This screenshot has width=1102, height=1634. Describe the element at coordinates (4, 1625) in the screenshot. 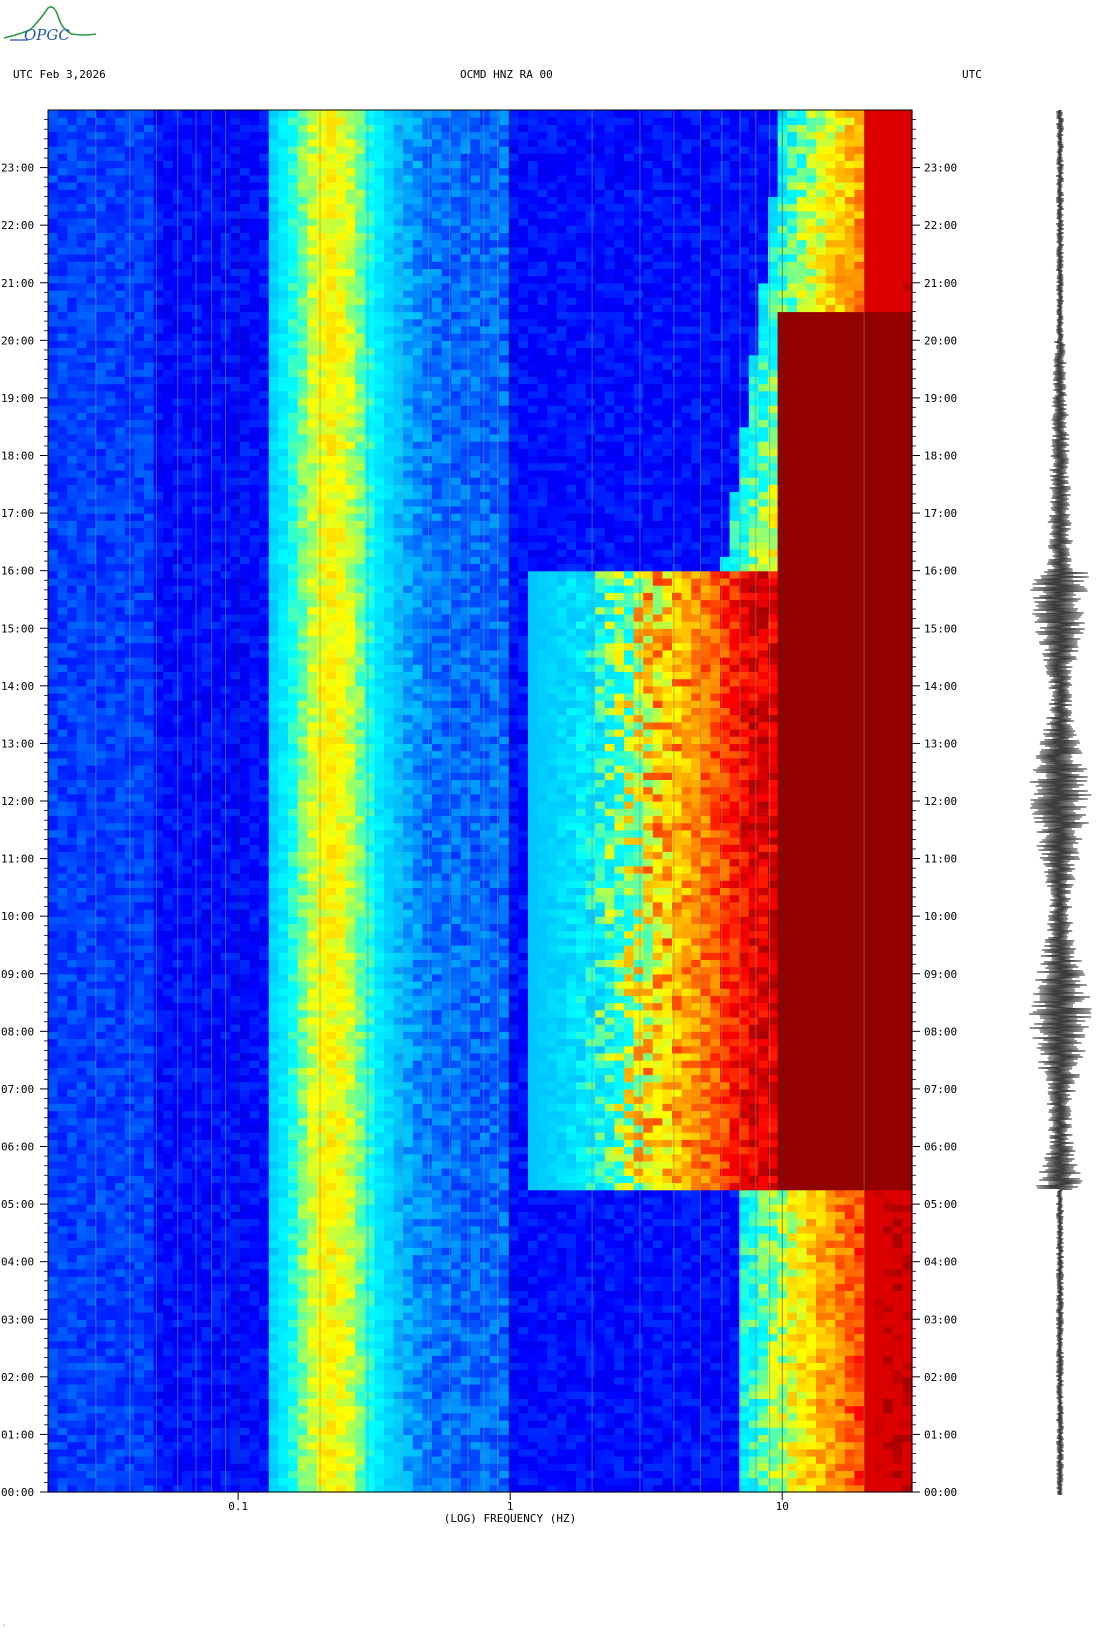

I see `corner-mark: ·` at that location.